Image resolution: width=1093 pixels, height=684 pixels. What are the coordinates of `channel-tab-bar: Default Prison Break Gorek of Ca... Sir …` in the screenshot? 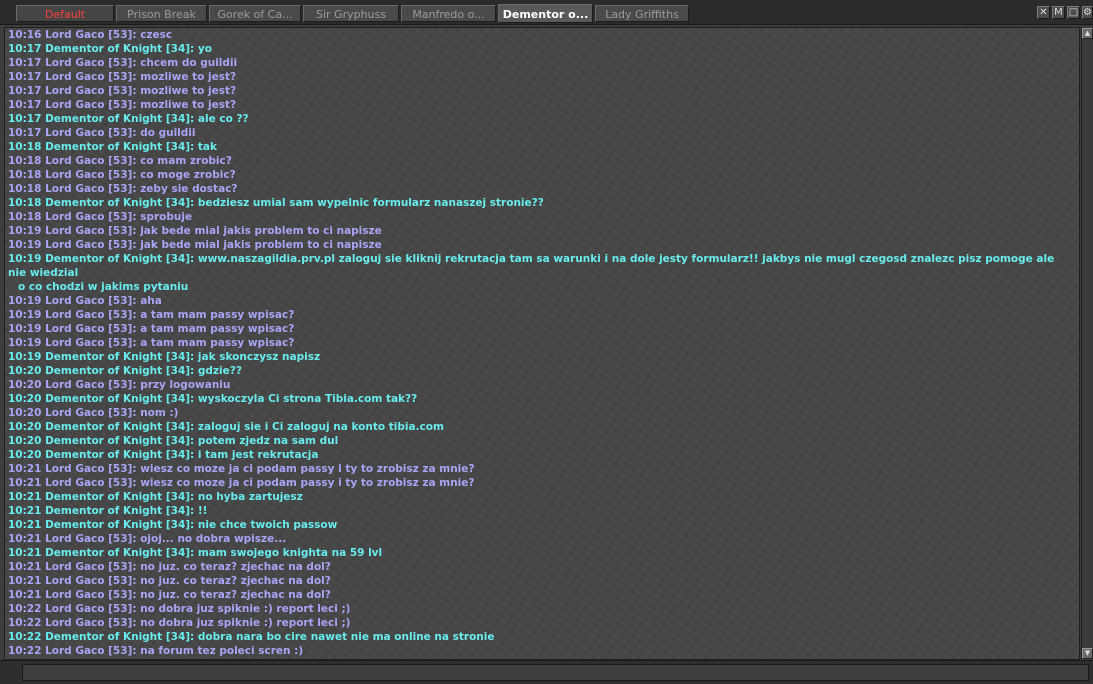 It's located at (546, 12).